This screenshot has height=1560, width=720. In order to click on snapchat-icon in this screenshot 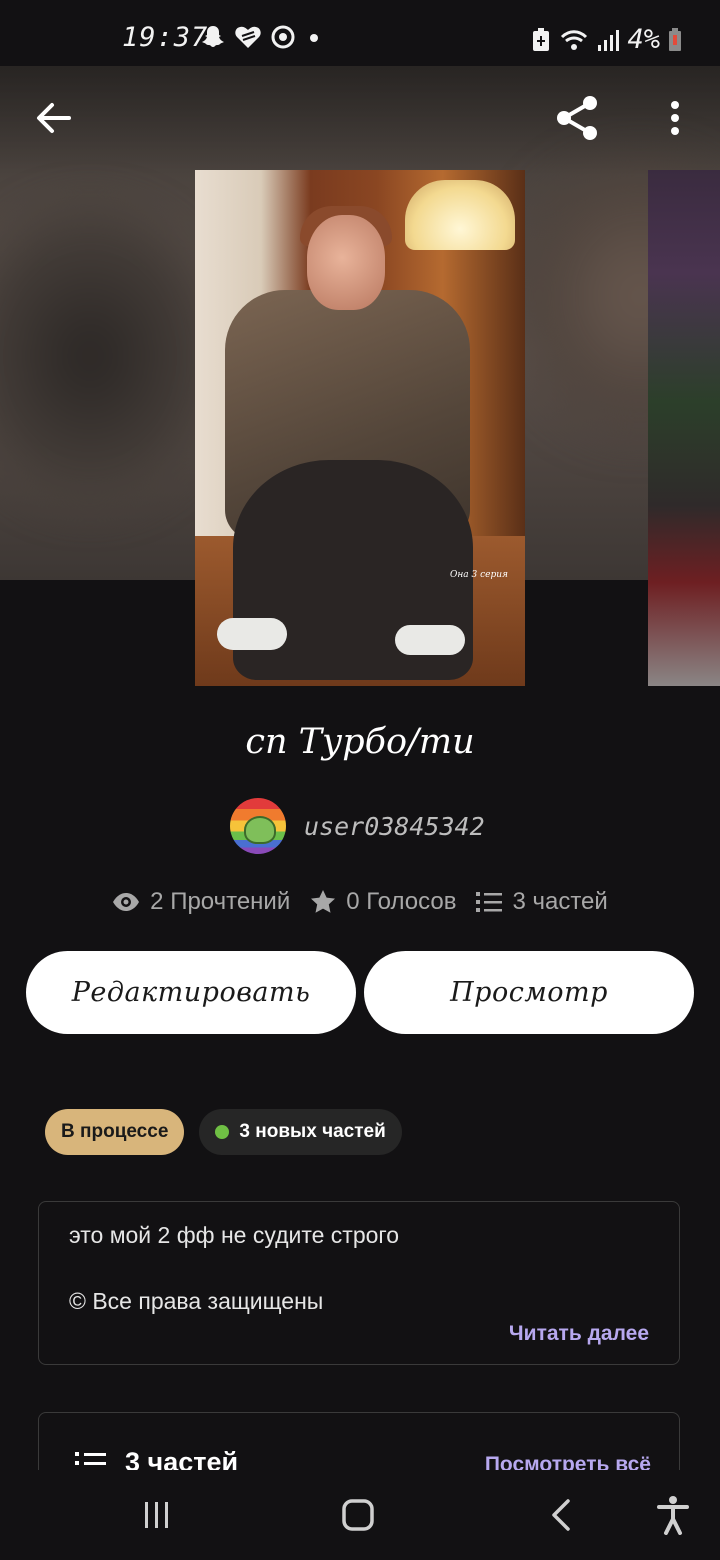, I will do `click(213, 36)`.